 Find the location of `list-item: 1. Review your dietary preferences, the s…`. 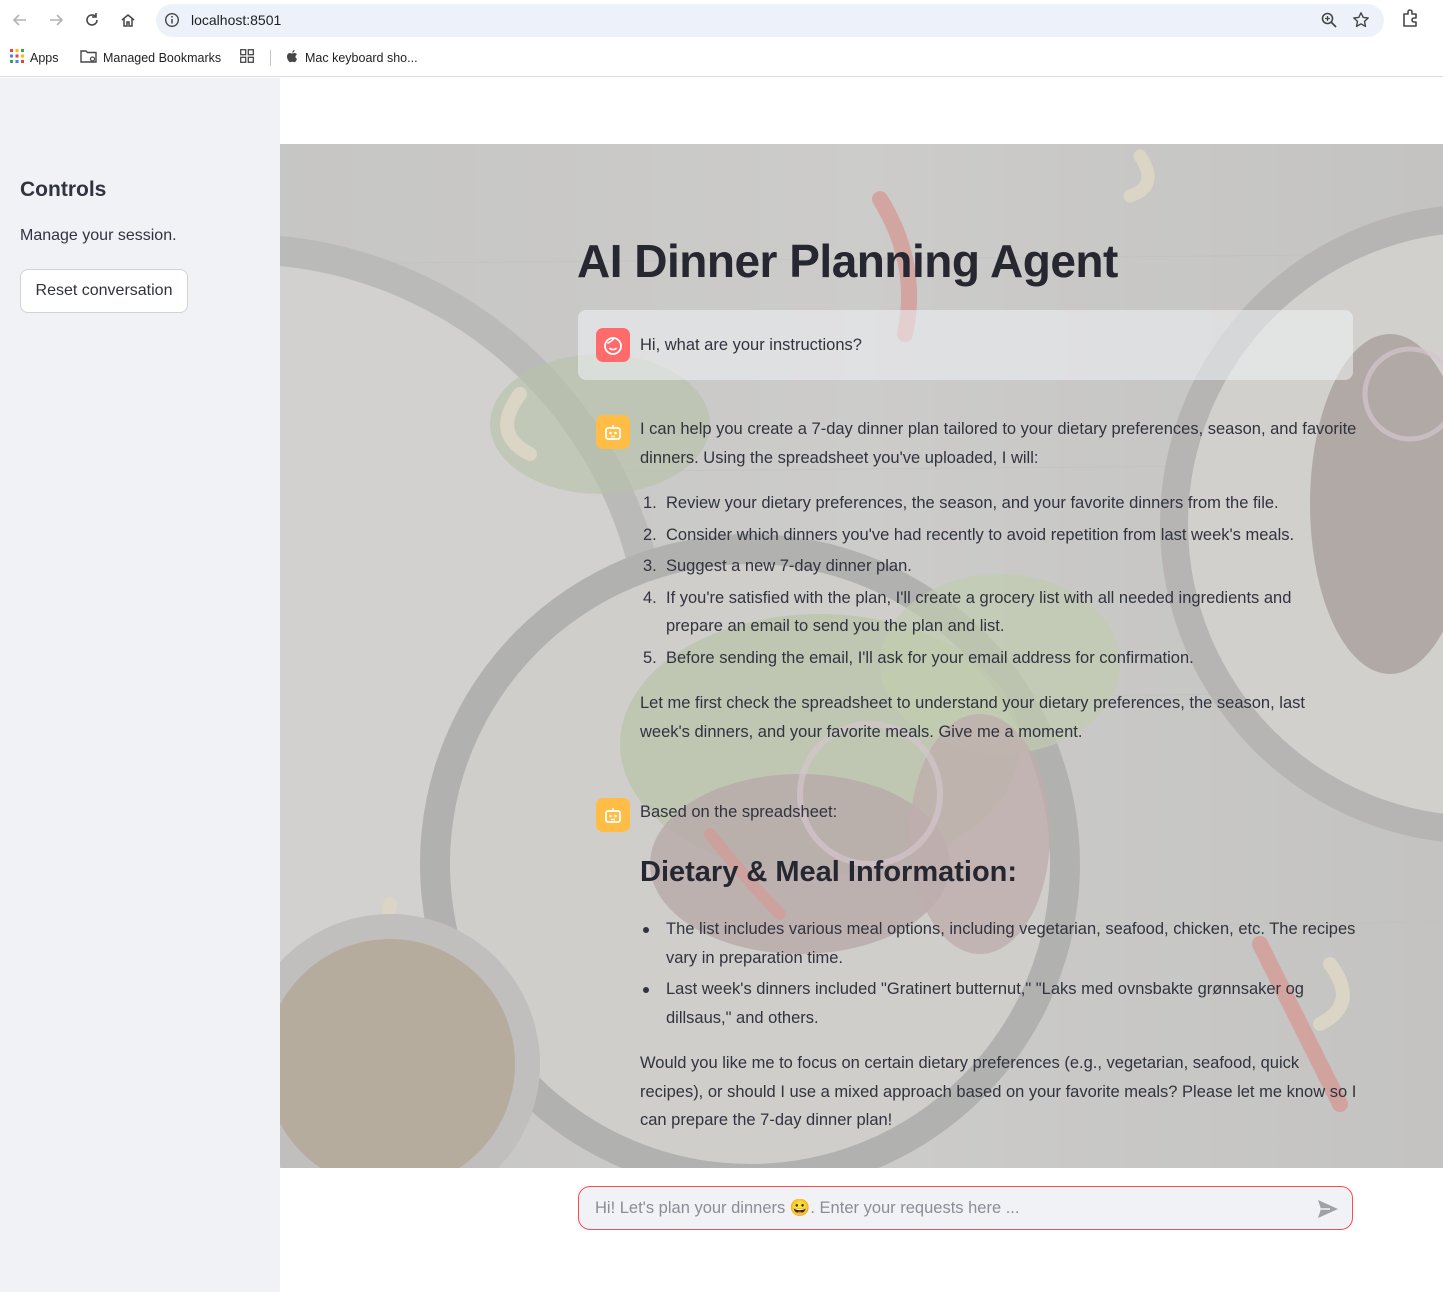

list-item: 1. Review your dietary preferences, the s… is located at coordinates (1010, 503).